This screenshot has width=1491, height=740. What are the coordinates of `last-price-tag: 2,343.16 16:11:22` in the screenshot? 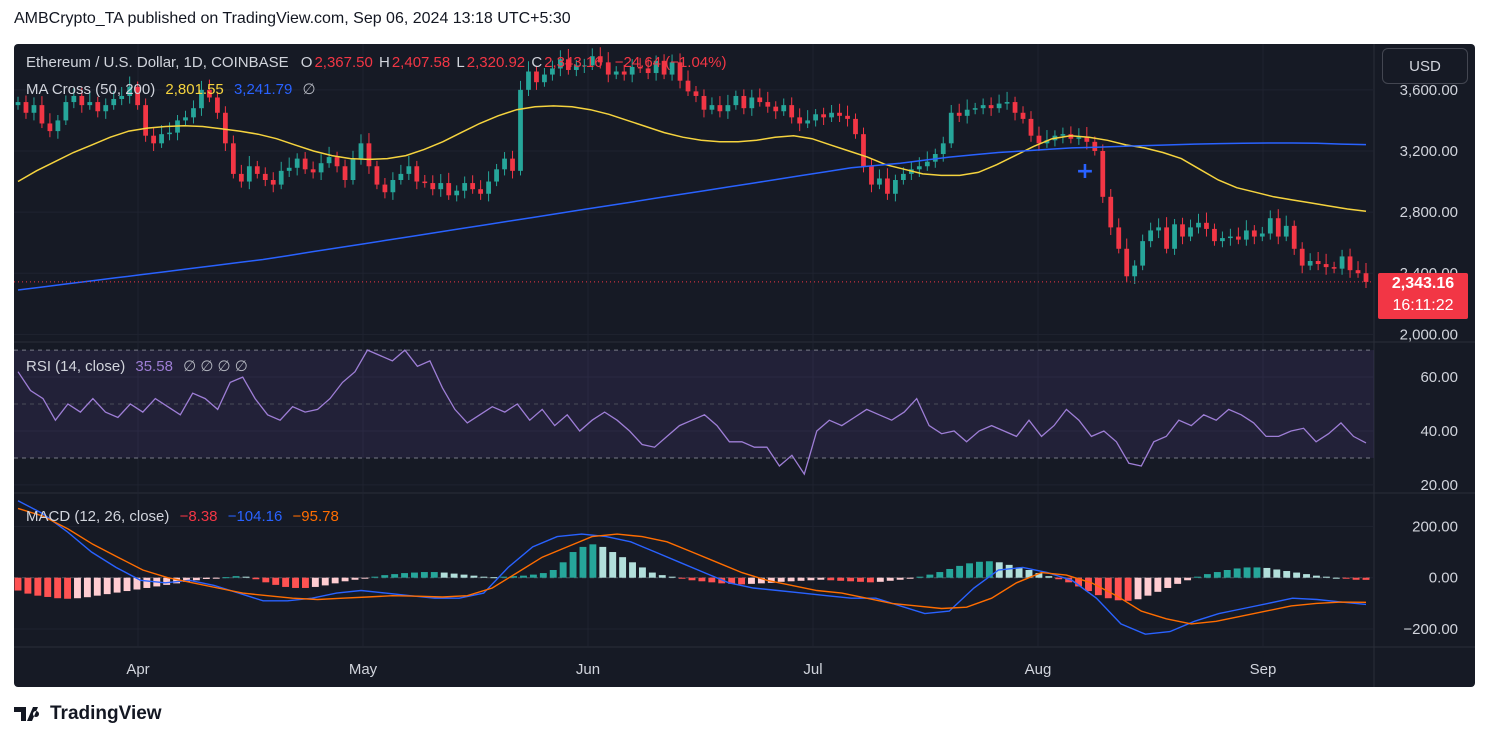 It's located at (1423, 296).